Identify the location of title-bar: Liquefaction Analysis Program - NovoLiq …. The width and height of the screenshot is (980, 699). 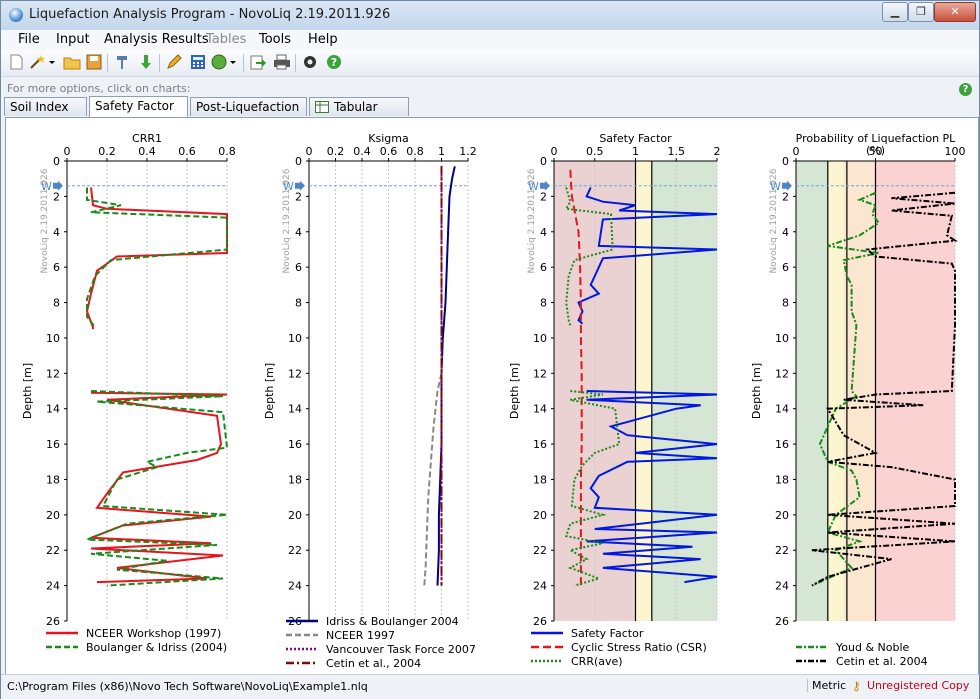
(490, 15).